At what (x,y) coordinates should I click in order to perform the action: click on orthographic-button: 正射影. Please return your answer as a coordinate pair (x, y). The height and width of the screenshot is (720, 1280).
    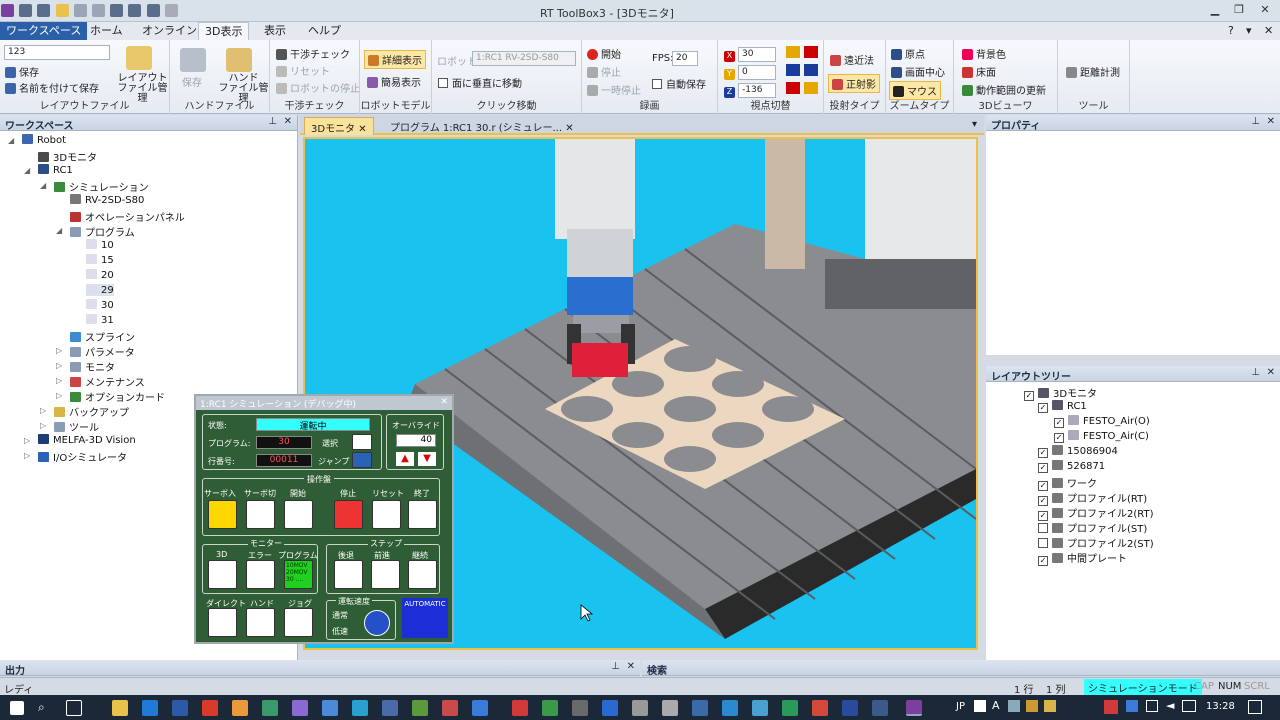
    Looking at the image, I should click on (854, 83).